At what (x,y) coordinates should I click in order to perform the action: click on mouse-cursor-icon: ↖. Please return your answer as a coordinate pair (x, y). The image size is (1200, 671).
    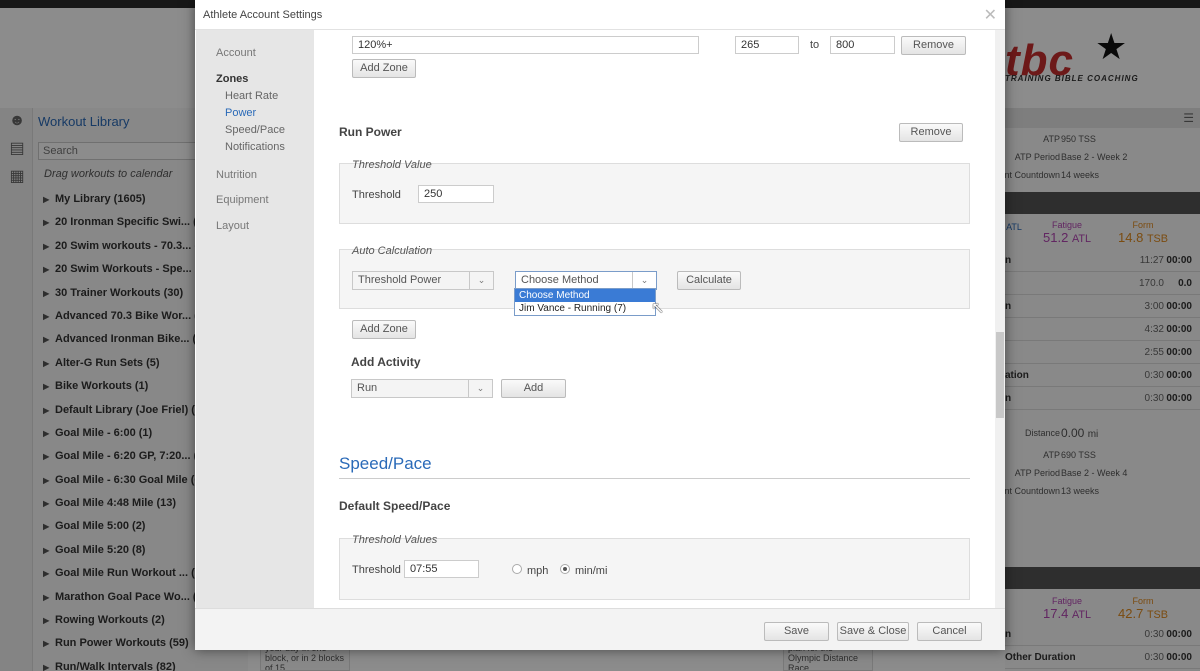
    Looking at the image, I should click on (658, 308).